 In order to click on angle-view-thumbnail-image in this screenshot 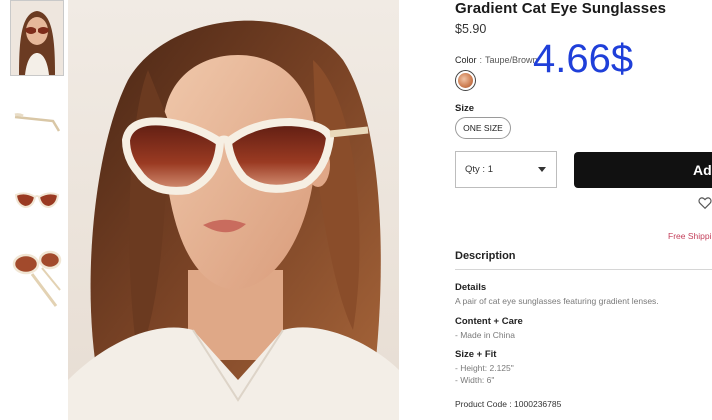, I will do `click(37, 278)`.